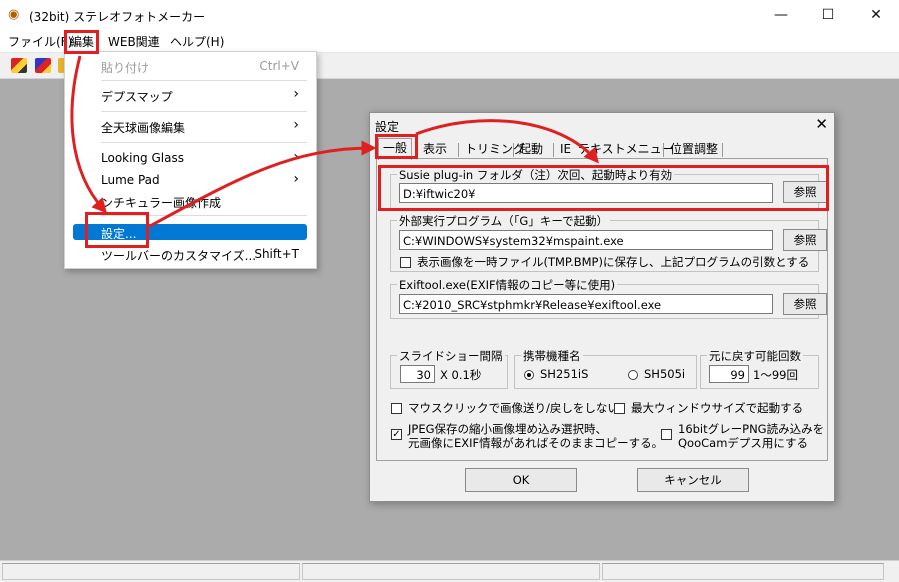  I want to click on menu-item-lenticular: ンチキュラー画像作成, so click(190, 201).